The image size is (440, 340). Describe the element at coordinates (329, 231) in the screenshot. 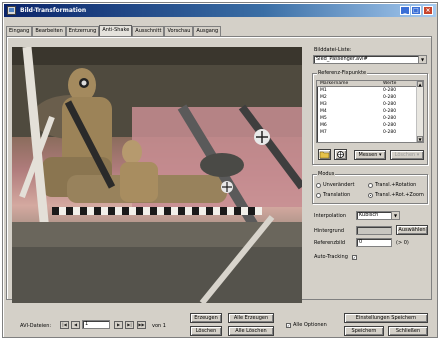

I see `background-label: Hintergrund` at that location.